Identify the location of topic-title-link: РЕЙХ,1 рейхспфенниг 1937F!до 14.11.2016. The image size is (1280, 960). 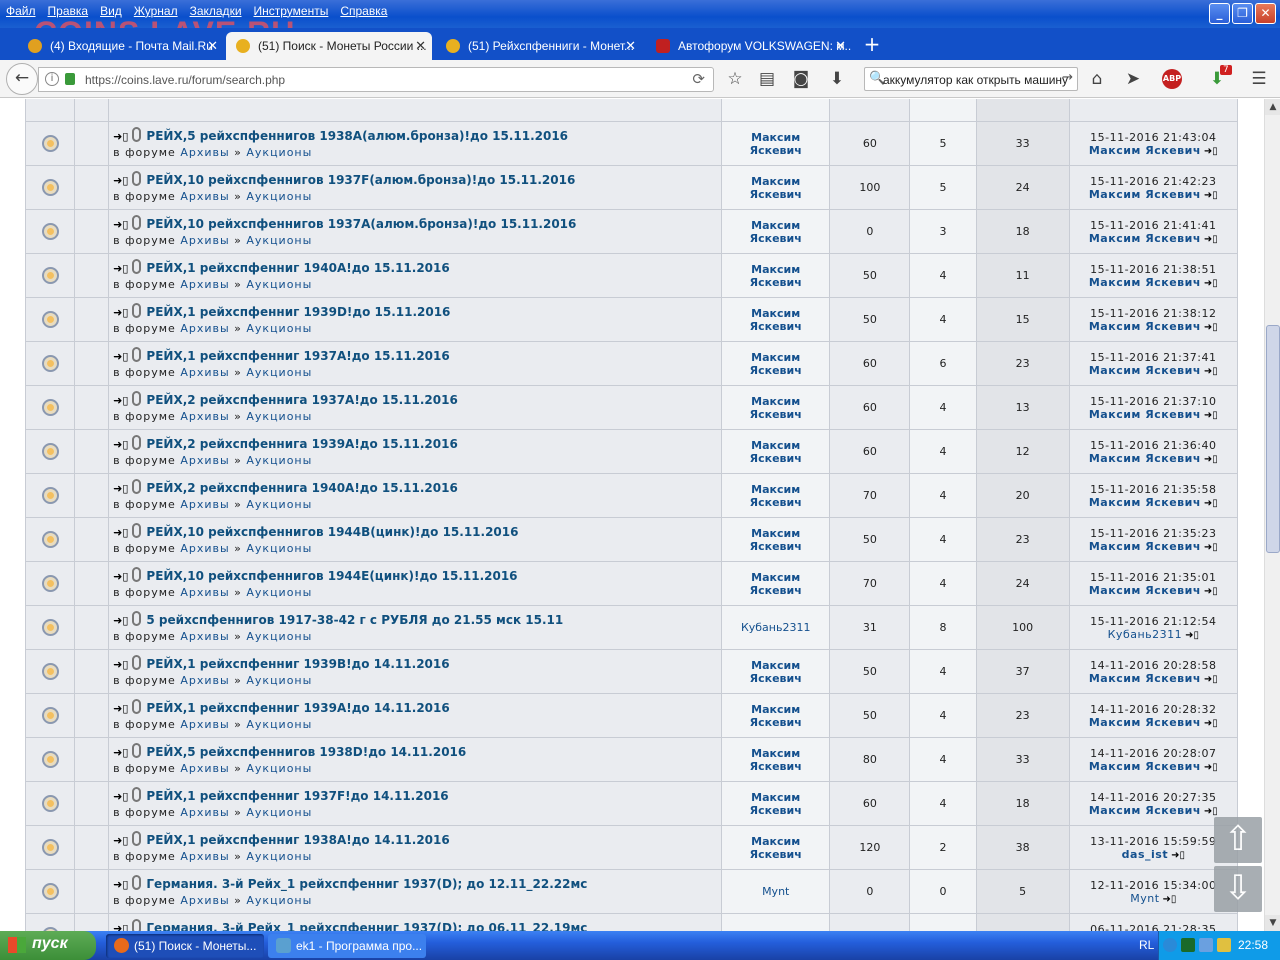
(297, 796).